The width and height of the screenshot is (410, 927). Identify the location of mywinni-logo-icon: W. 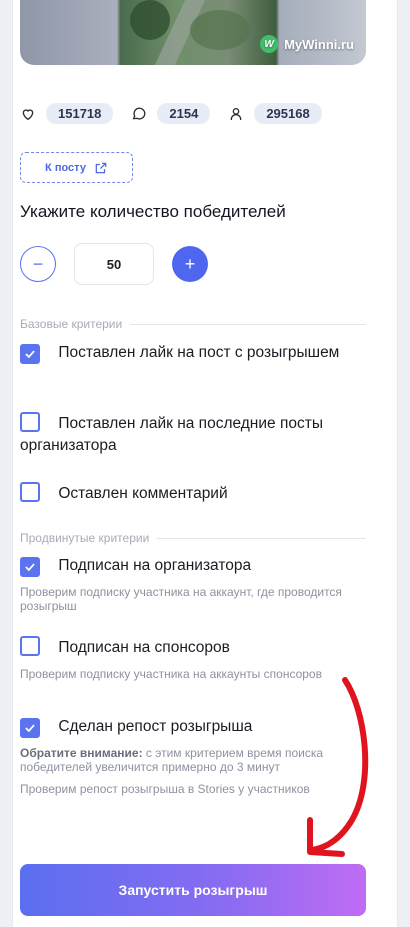
(269, 44).